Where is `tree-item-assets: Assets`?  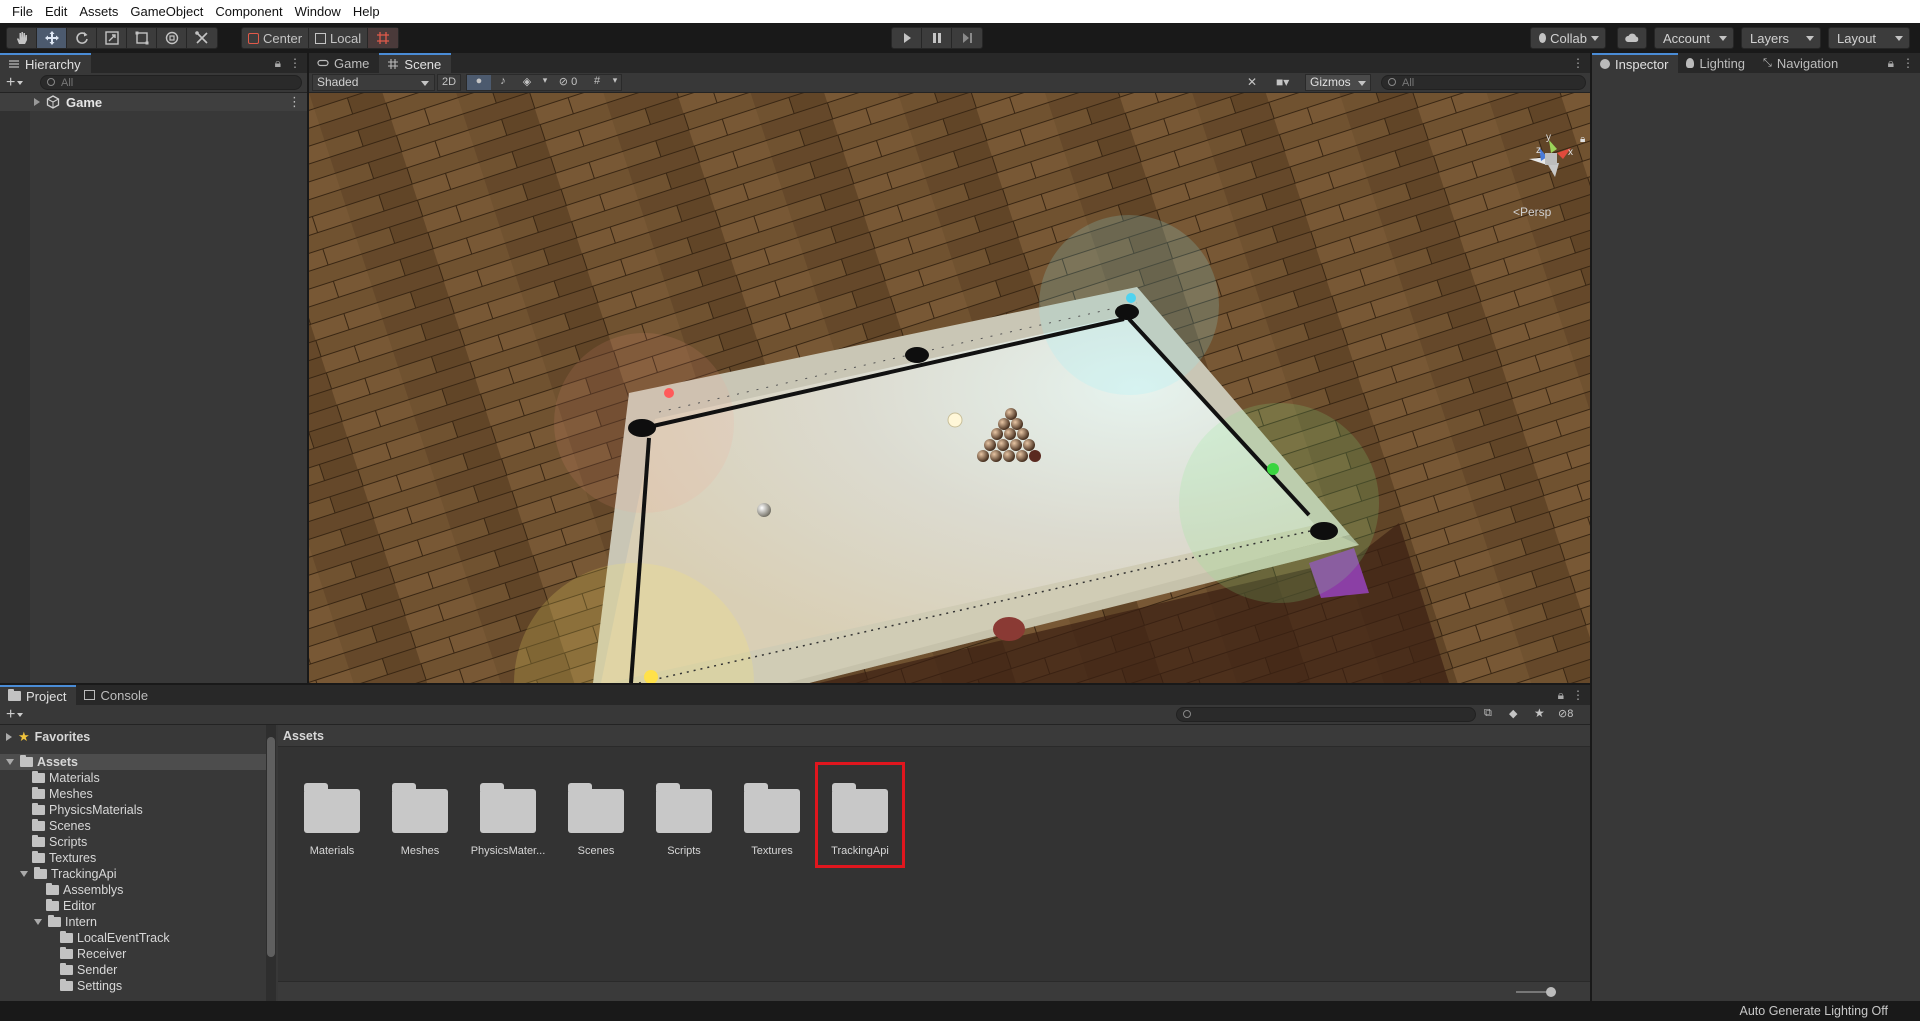 tree-item-assets: Assets is located at coordinates (133, 762).